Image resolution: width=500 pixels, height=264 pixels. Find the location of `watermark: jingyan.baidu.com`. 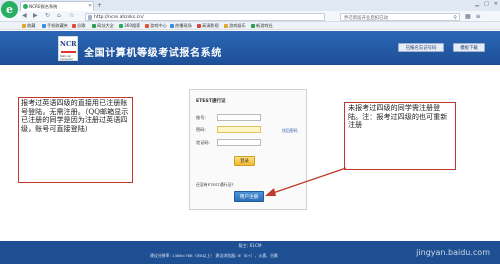

watermark: jingyan.baidu.com is located at coordinates (453, 252).